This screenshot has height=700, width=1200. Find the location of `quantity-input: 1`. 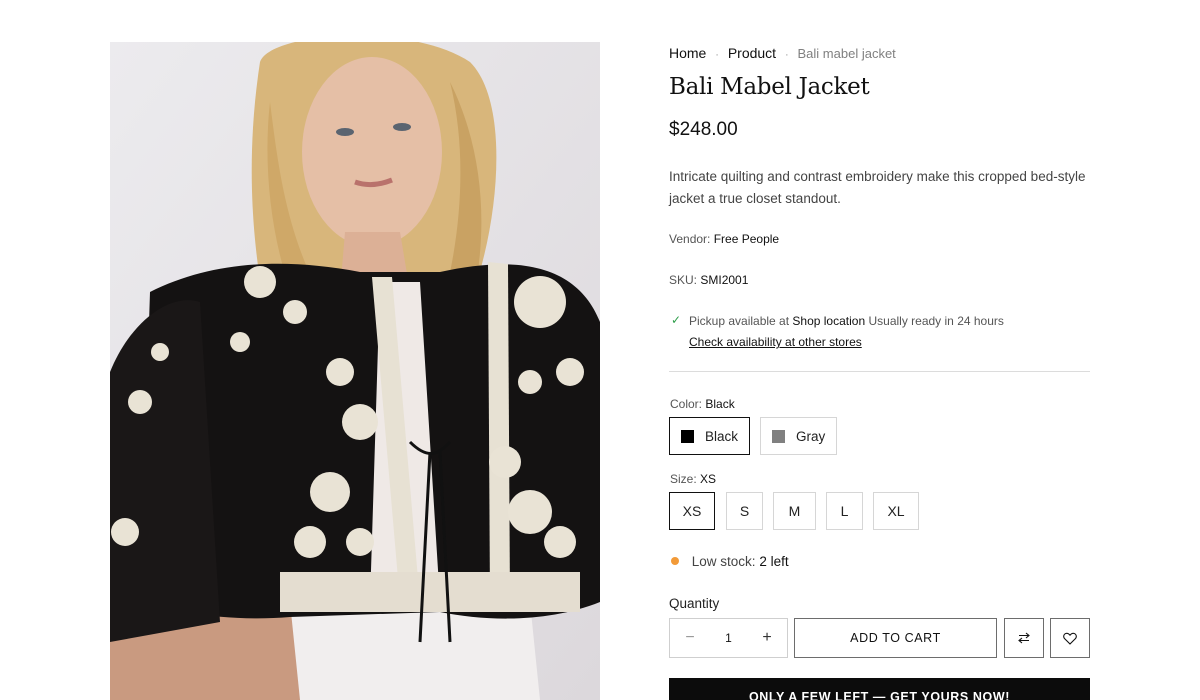

quantity-input: 1 is located at coordinates (728, 638).